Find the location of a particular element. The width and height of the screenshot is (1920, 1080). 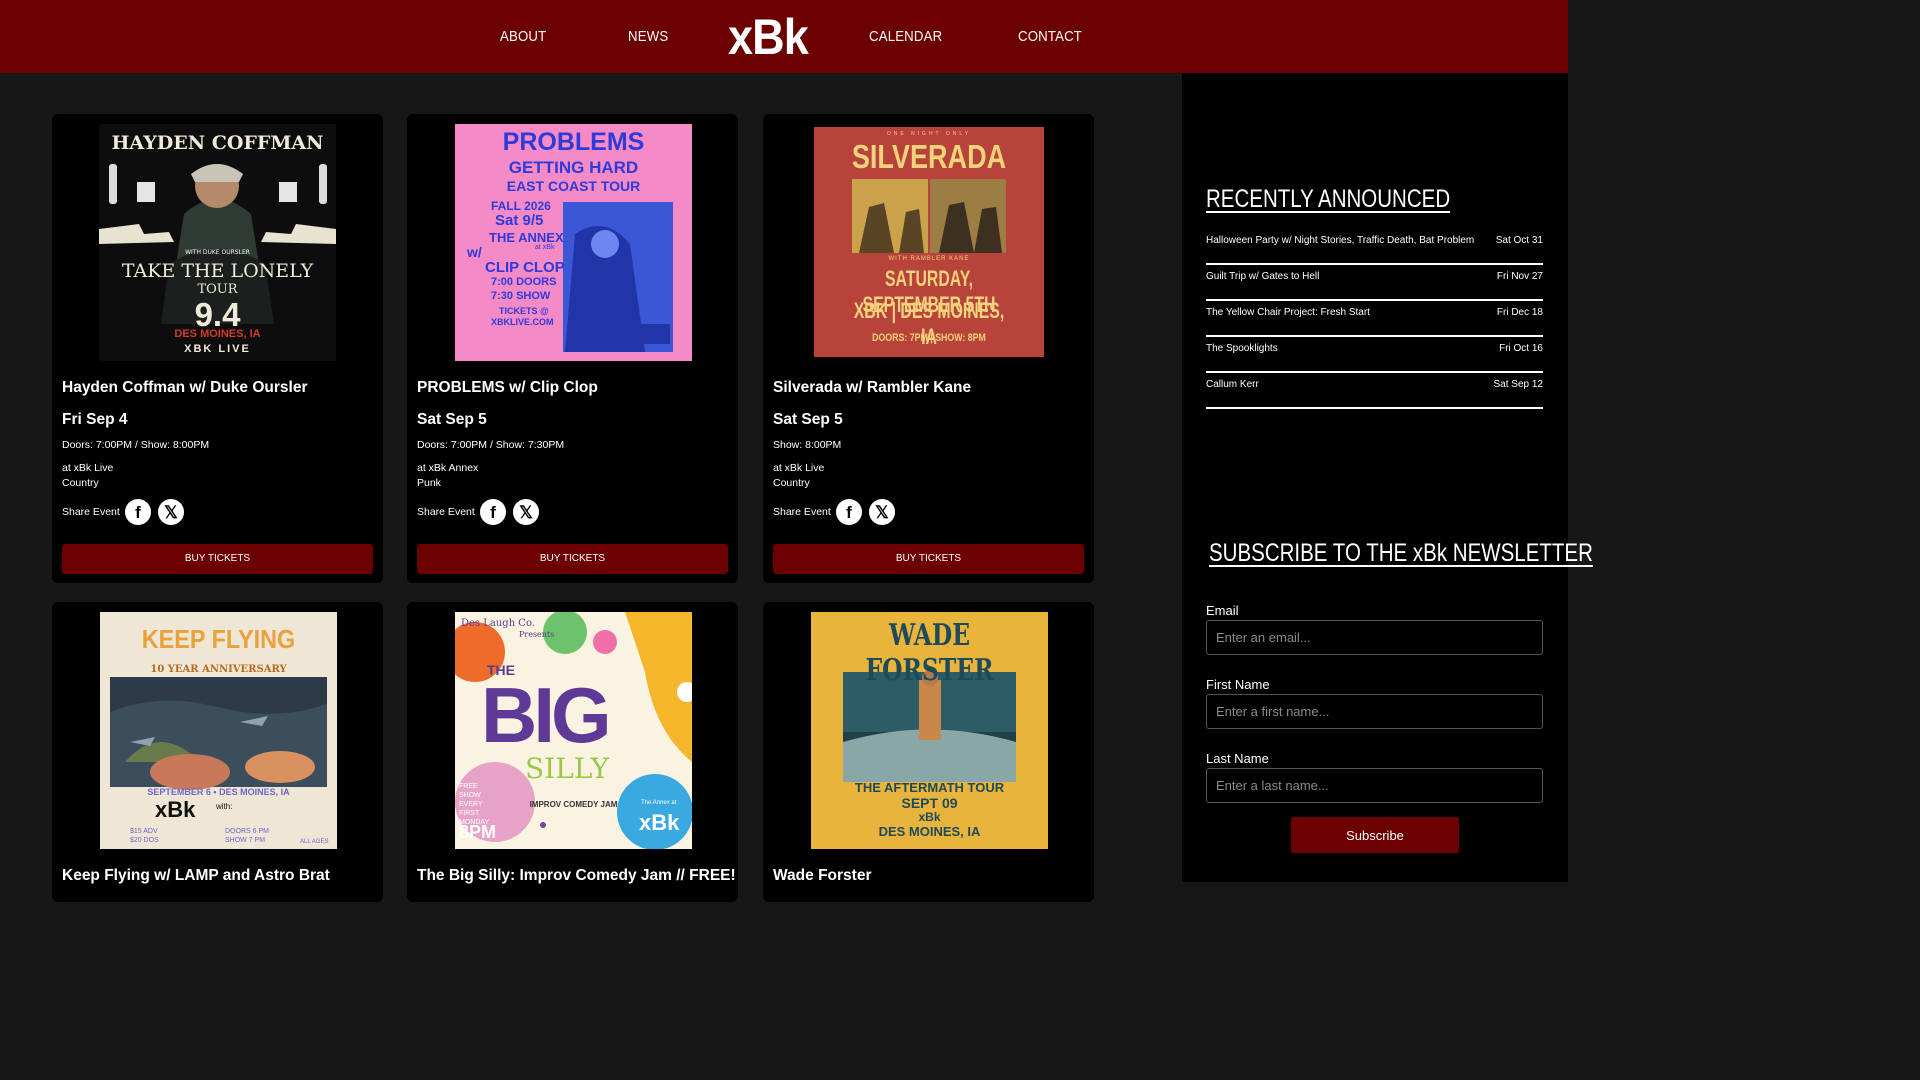

nav-about-link: ABOUT is located at coordinates (523, 36).